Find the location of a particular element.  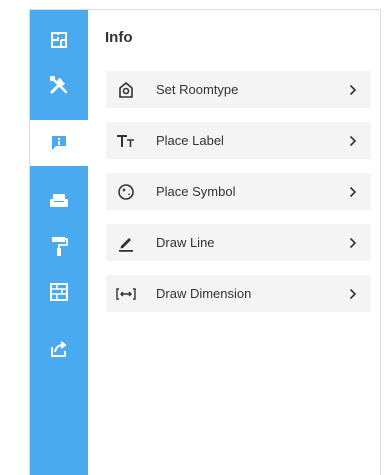

room-type-icon is located at coordinates (126, 90).